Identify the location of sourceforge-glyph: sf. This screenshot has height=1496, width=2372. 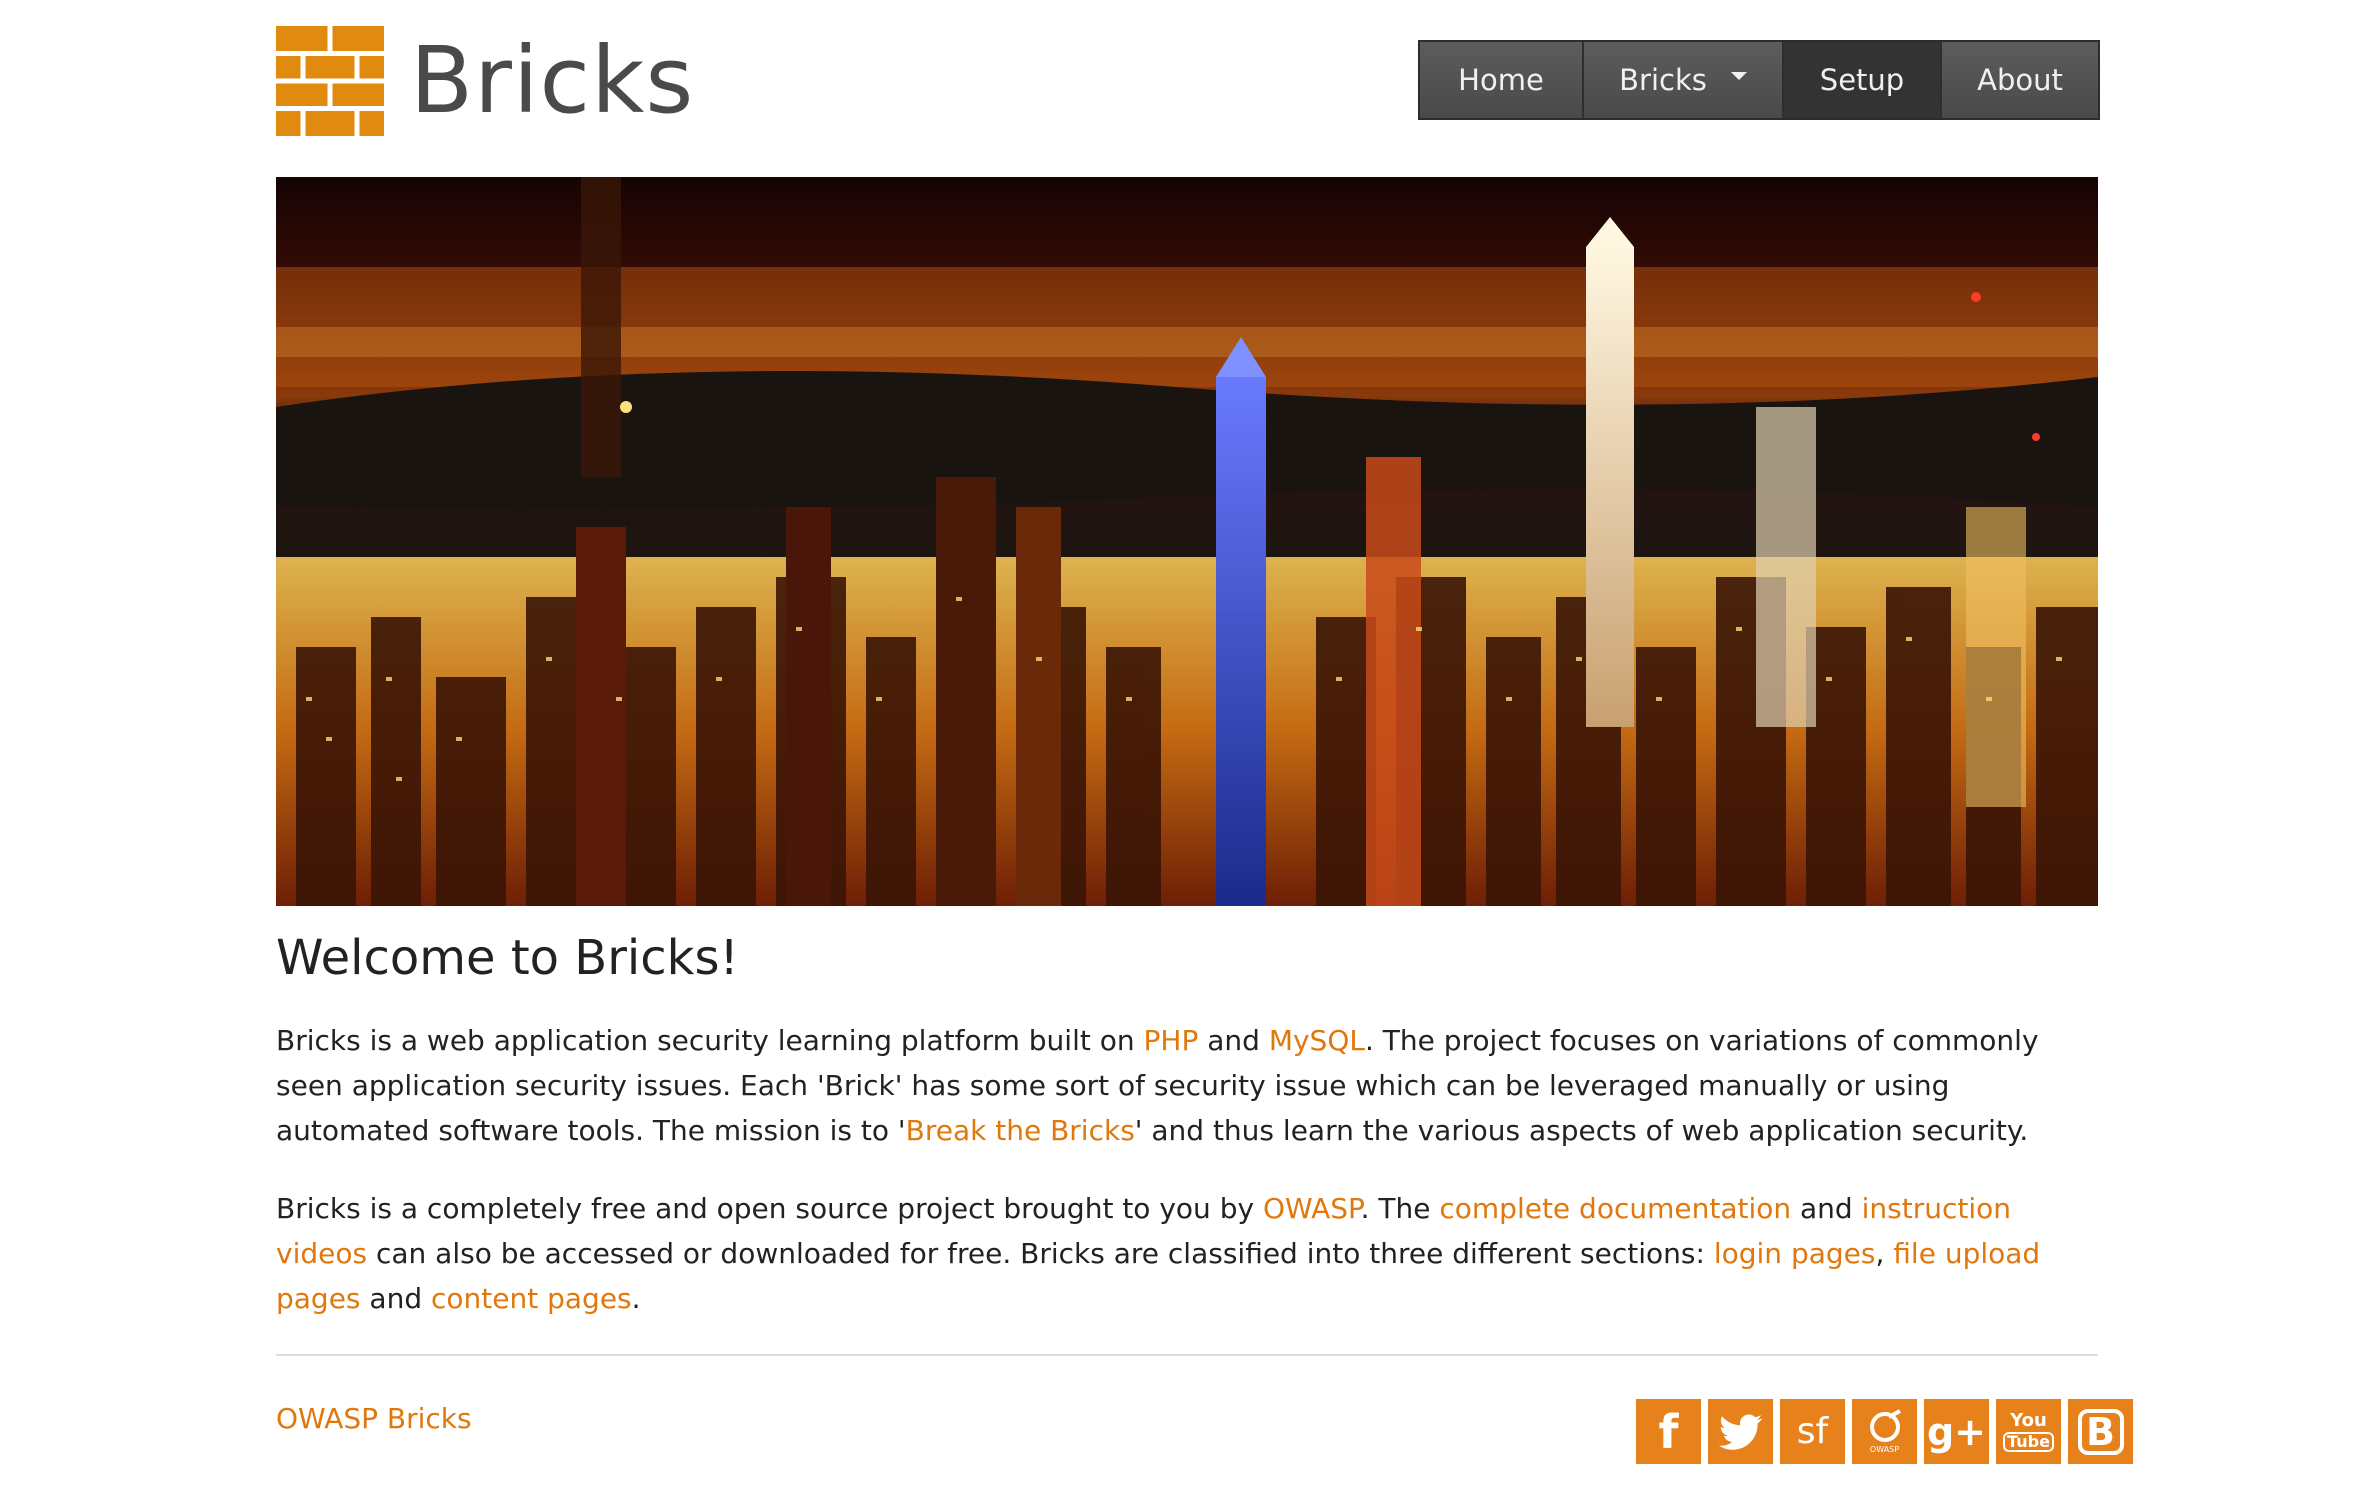
(1812, 1431).